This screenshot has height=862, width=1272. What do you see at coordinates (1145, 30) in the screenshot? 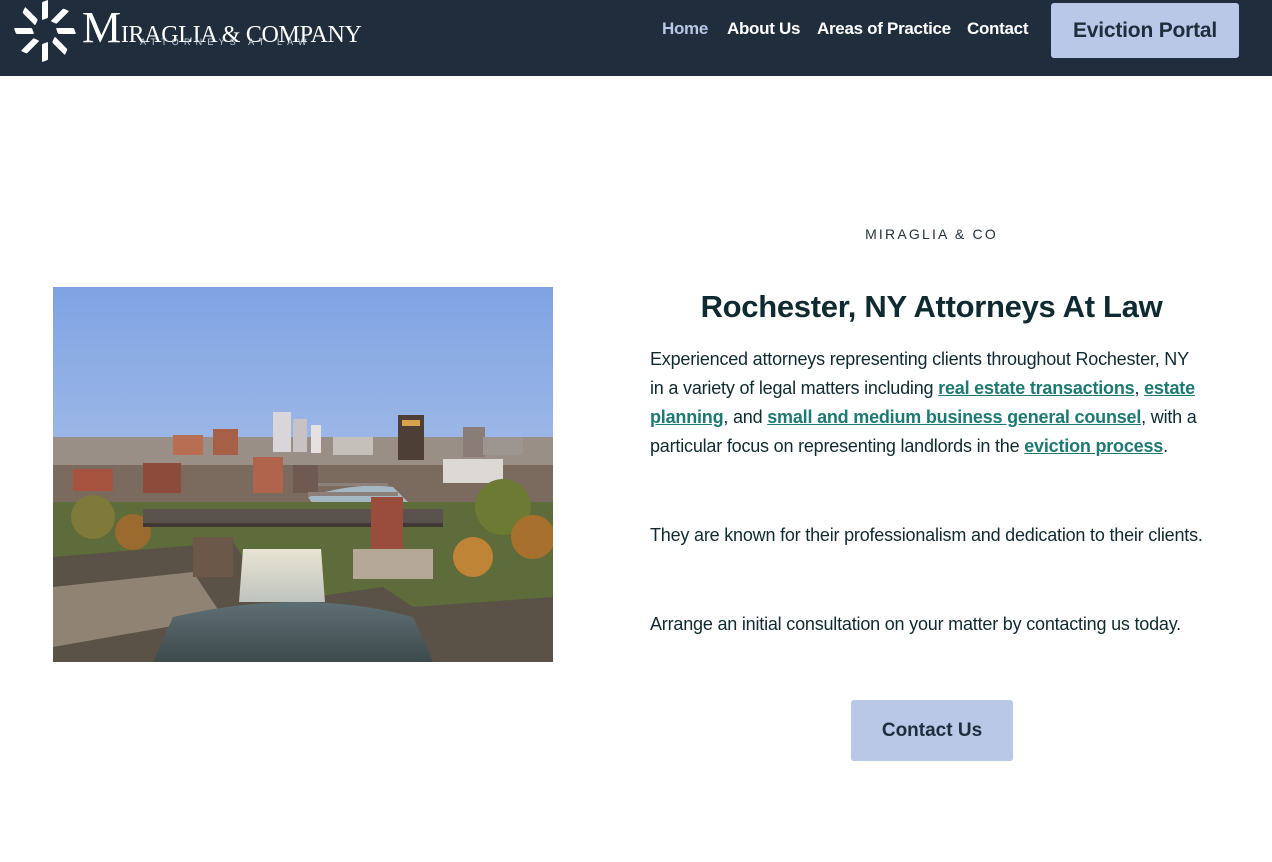
I see `eviction-portal-button: Eviction Portal` at bounding box center [1145, 30].